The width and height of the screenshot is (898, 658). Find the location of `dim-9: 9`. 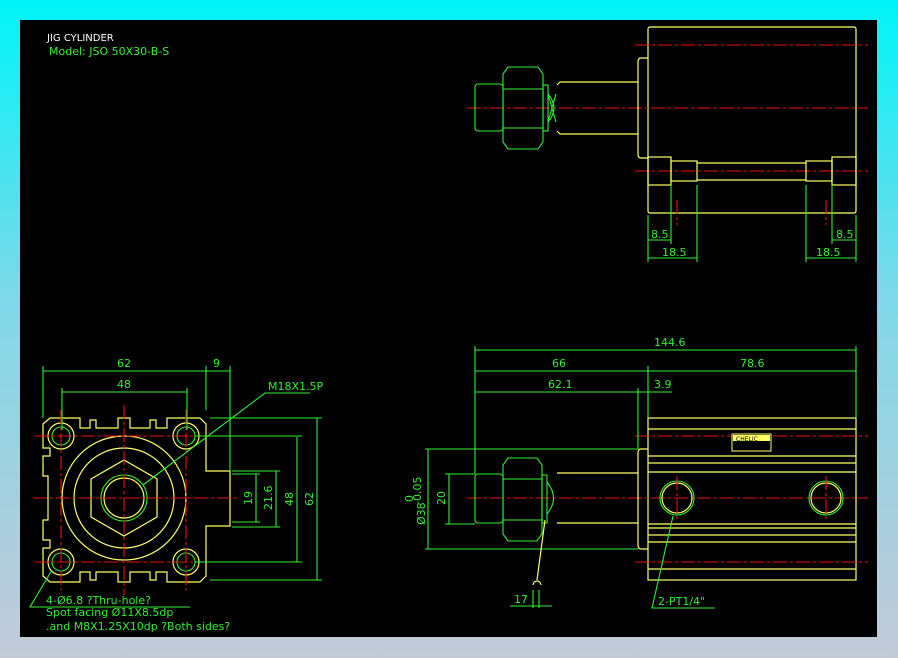

dim-9: 9 is located at coordinates (216, 363).